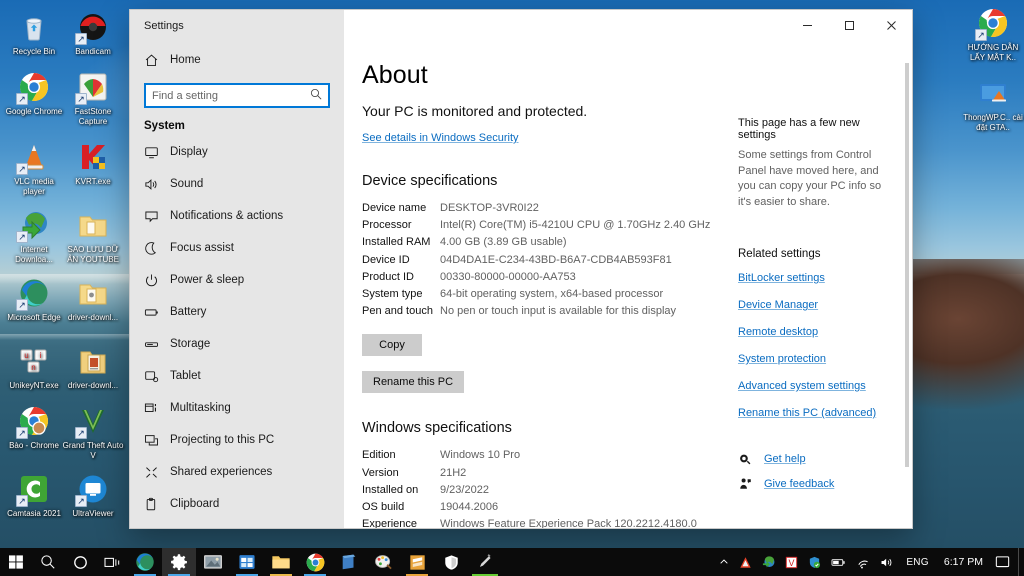 The height and width of the screenshot is (576, 1024). I want to click on show-hidden-icons-chevron, so click(724, 562).